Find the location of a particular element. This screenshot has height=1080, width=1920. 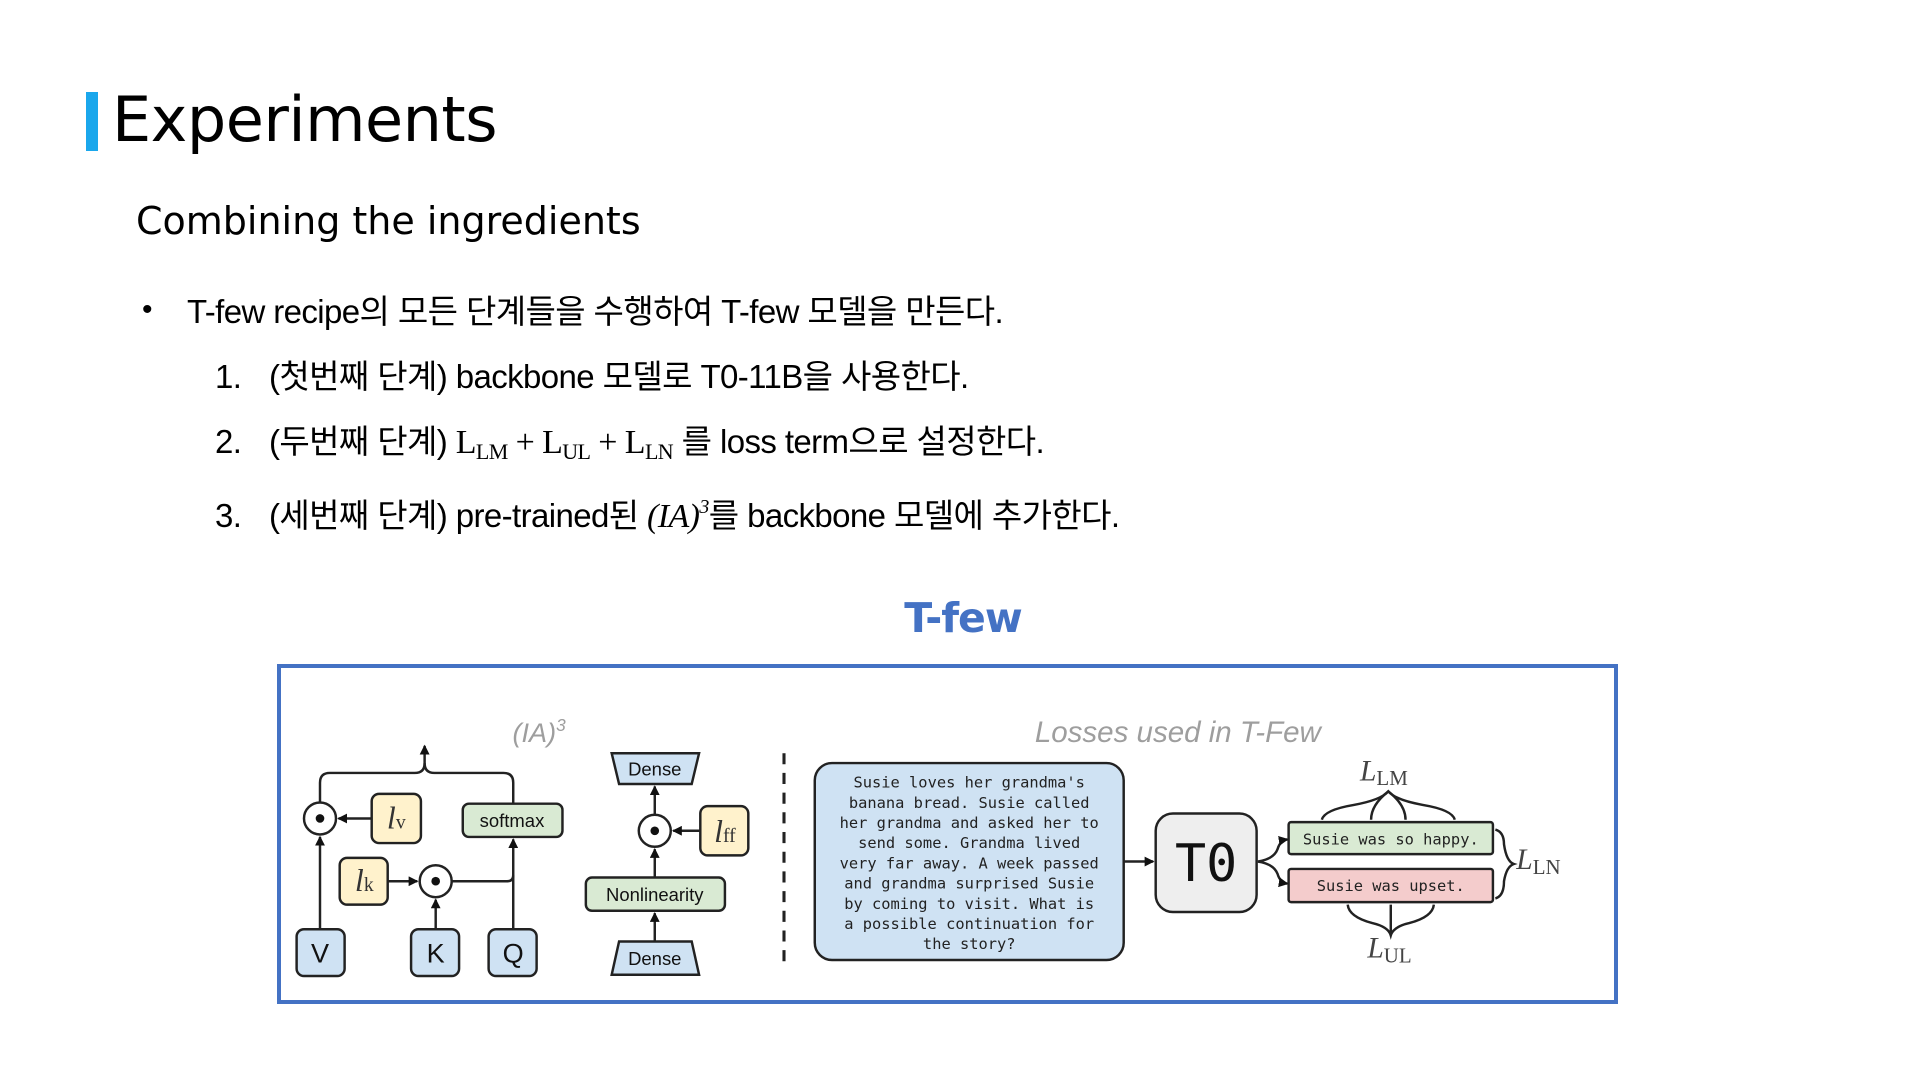

story-line: a possible continuation for is located at coordinates (969, 924).